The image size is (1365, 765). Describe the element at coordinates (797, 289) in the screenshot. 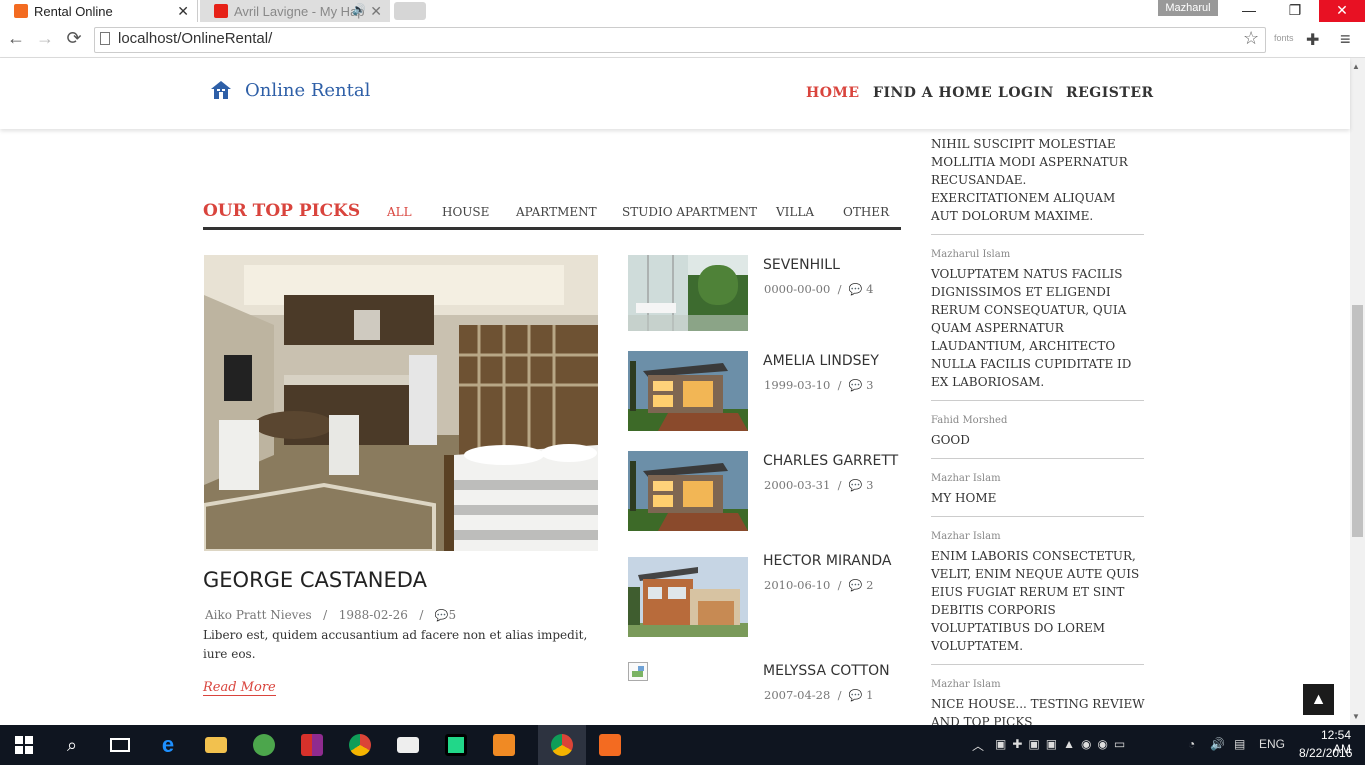

I see `listing-date: 0000-00-00` at that location.